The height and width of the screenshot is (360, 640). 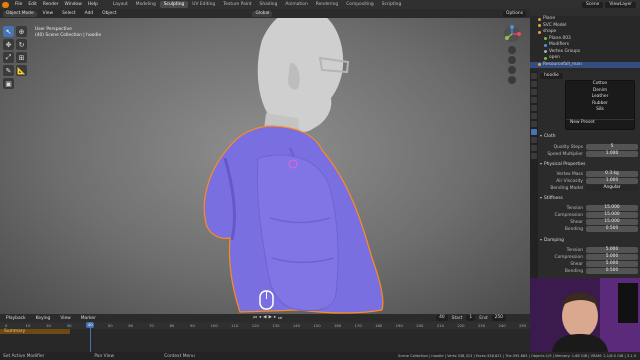 What do you see at coordinates (174, 4) in the screenshot?
I see `tab-sculpting: Sculpting` at bounding box center [174, 4].